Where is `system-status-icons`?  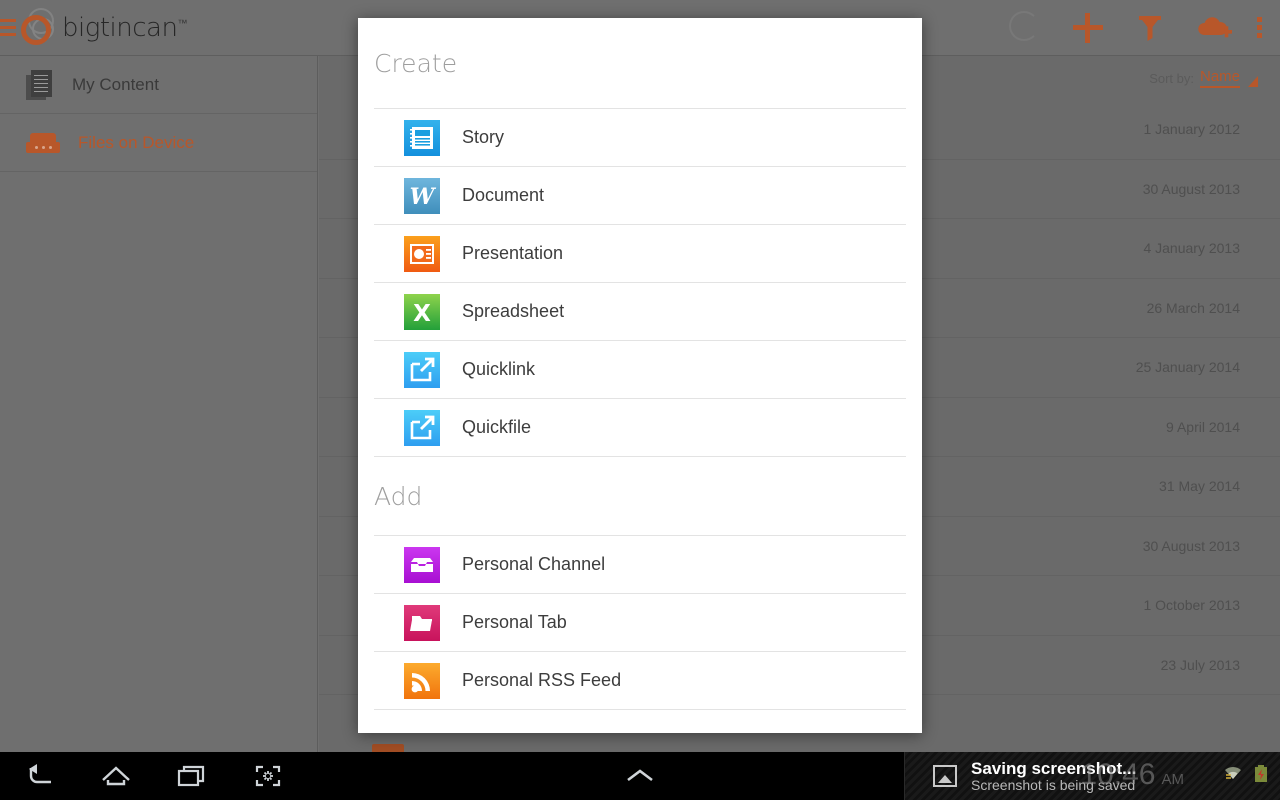 system-status-icons is located at coordinates (1246, 776).